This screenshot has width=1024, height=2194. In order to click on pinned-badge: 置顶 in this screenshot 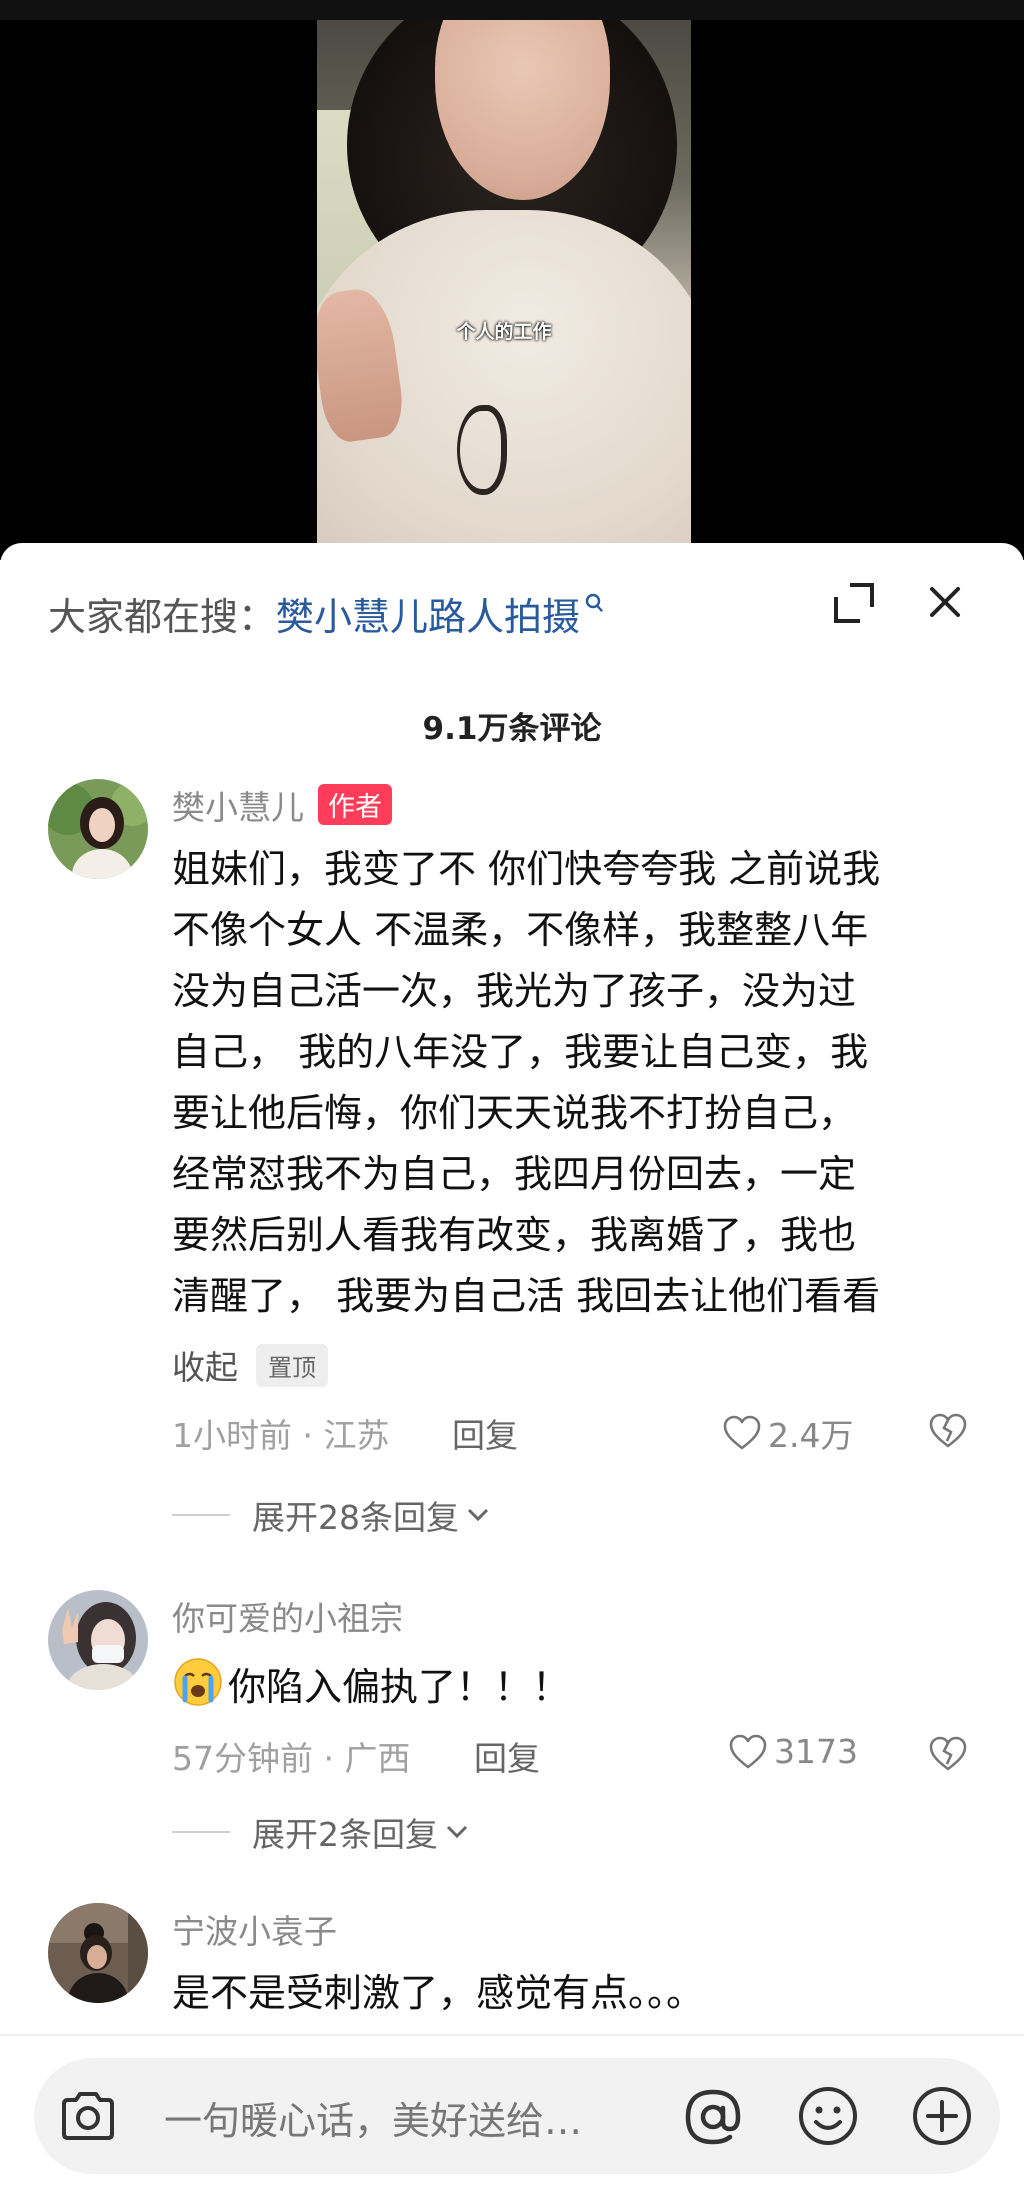, I will do `click(292, 1365)`.